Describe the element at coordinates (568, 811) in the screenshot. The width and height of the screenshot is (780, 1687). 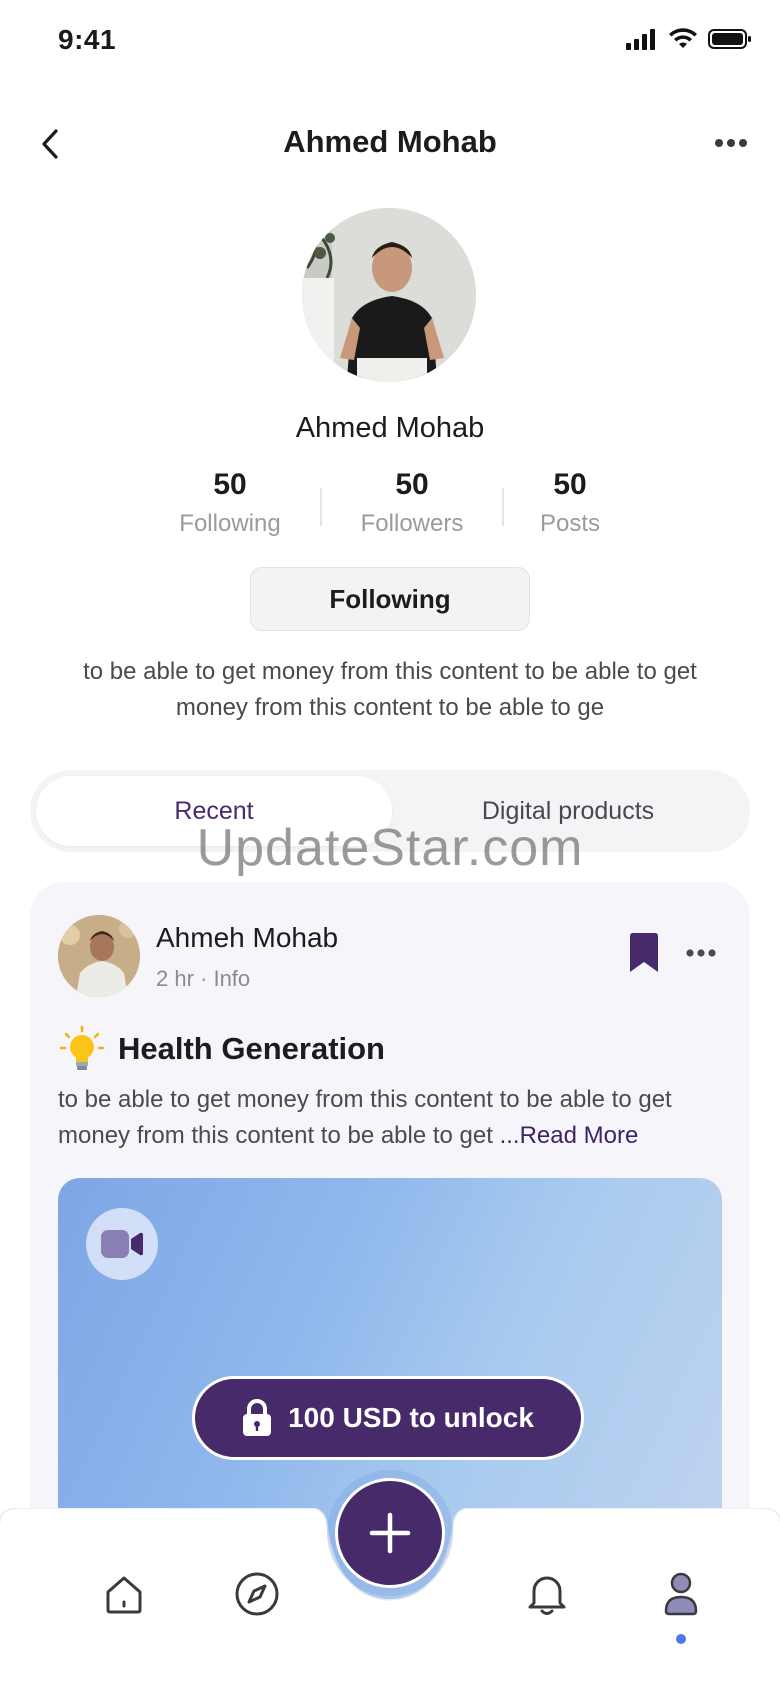
I see `tab-digital-products: Digital products` at that location.